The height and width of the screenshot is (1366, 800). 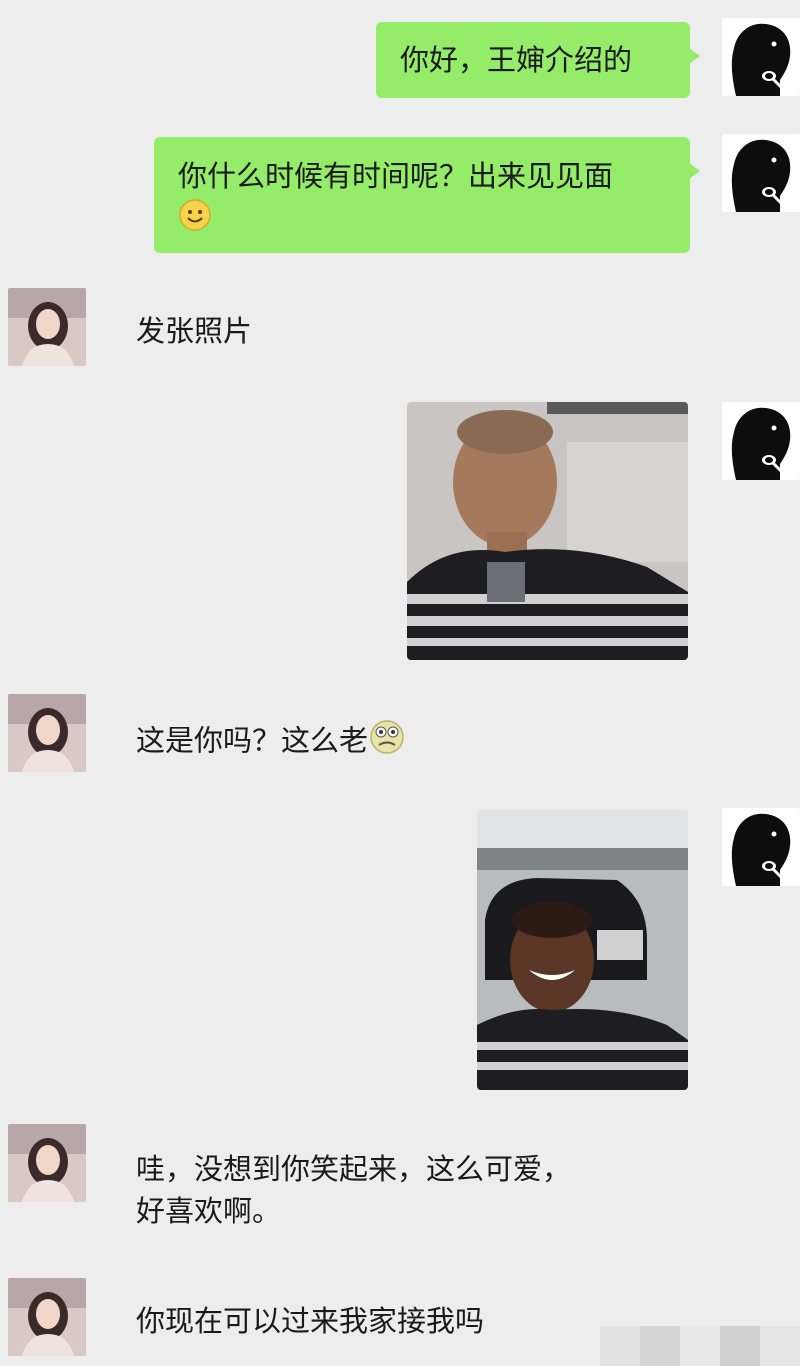 I want to click on smiling-selfie-with-car-photo, so click(x=582, y=950).